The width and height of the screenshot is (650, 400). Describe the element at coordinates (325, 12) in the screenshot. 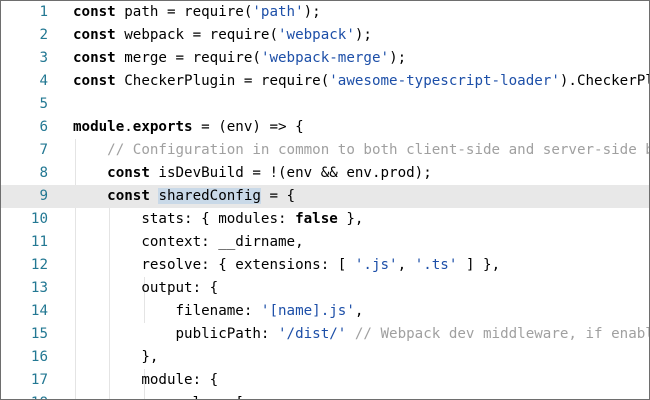

I see `code-line: 1 const path = require('path');` at that location.